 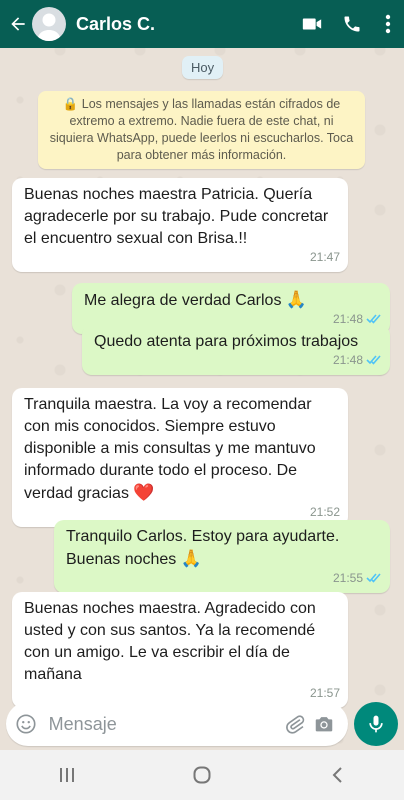 What do you see at coordinates (324, 257) in the screenshot?
I see `message-time: 21:47` at bounding box center [324, 257].